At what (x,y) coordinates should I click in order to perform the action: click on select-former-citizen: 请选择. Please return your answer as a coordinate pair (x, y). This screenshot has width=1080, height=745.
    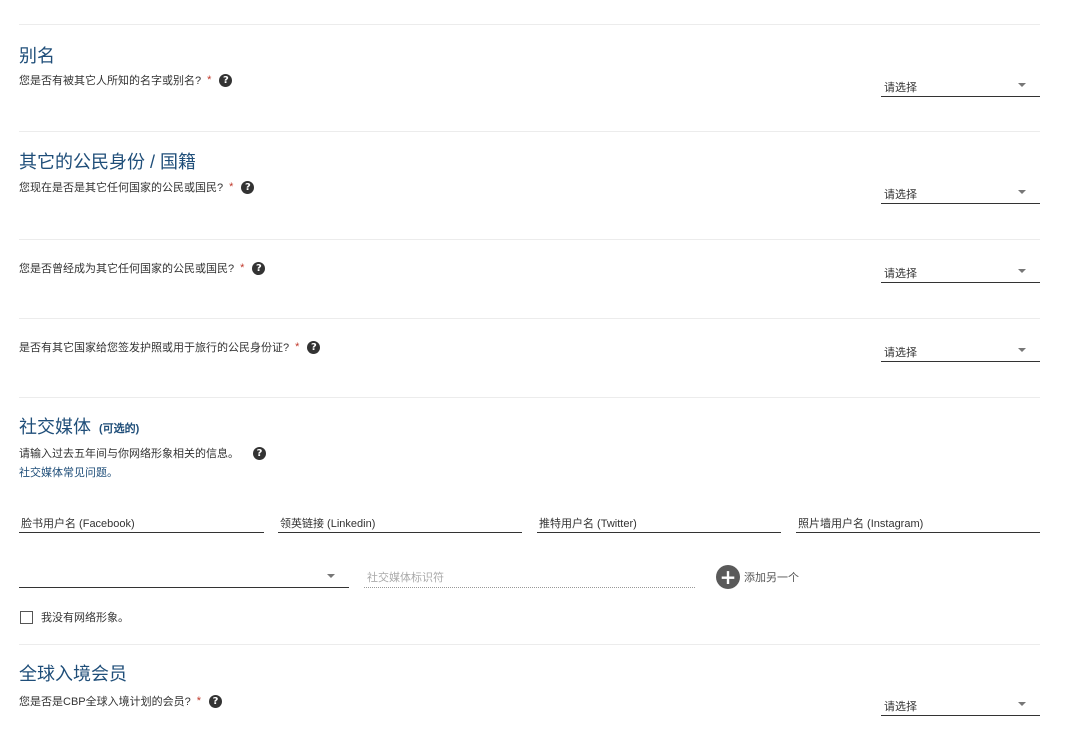
    Looking at the image, I should click on (960, 272).